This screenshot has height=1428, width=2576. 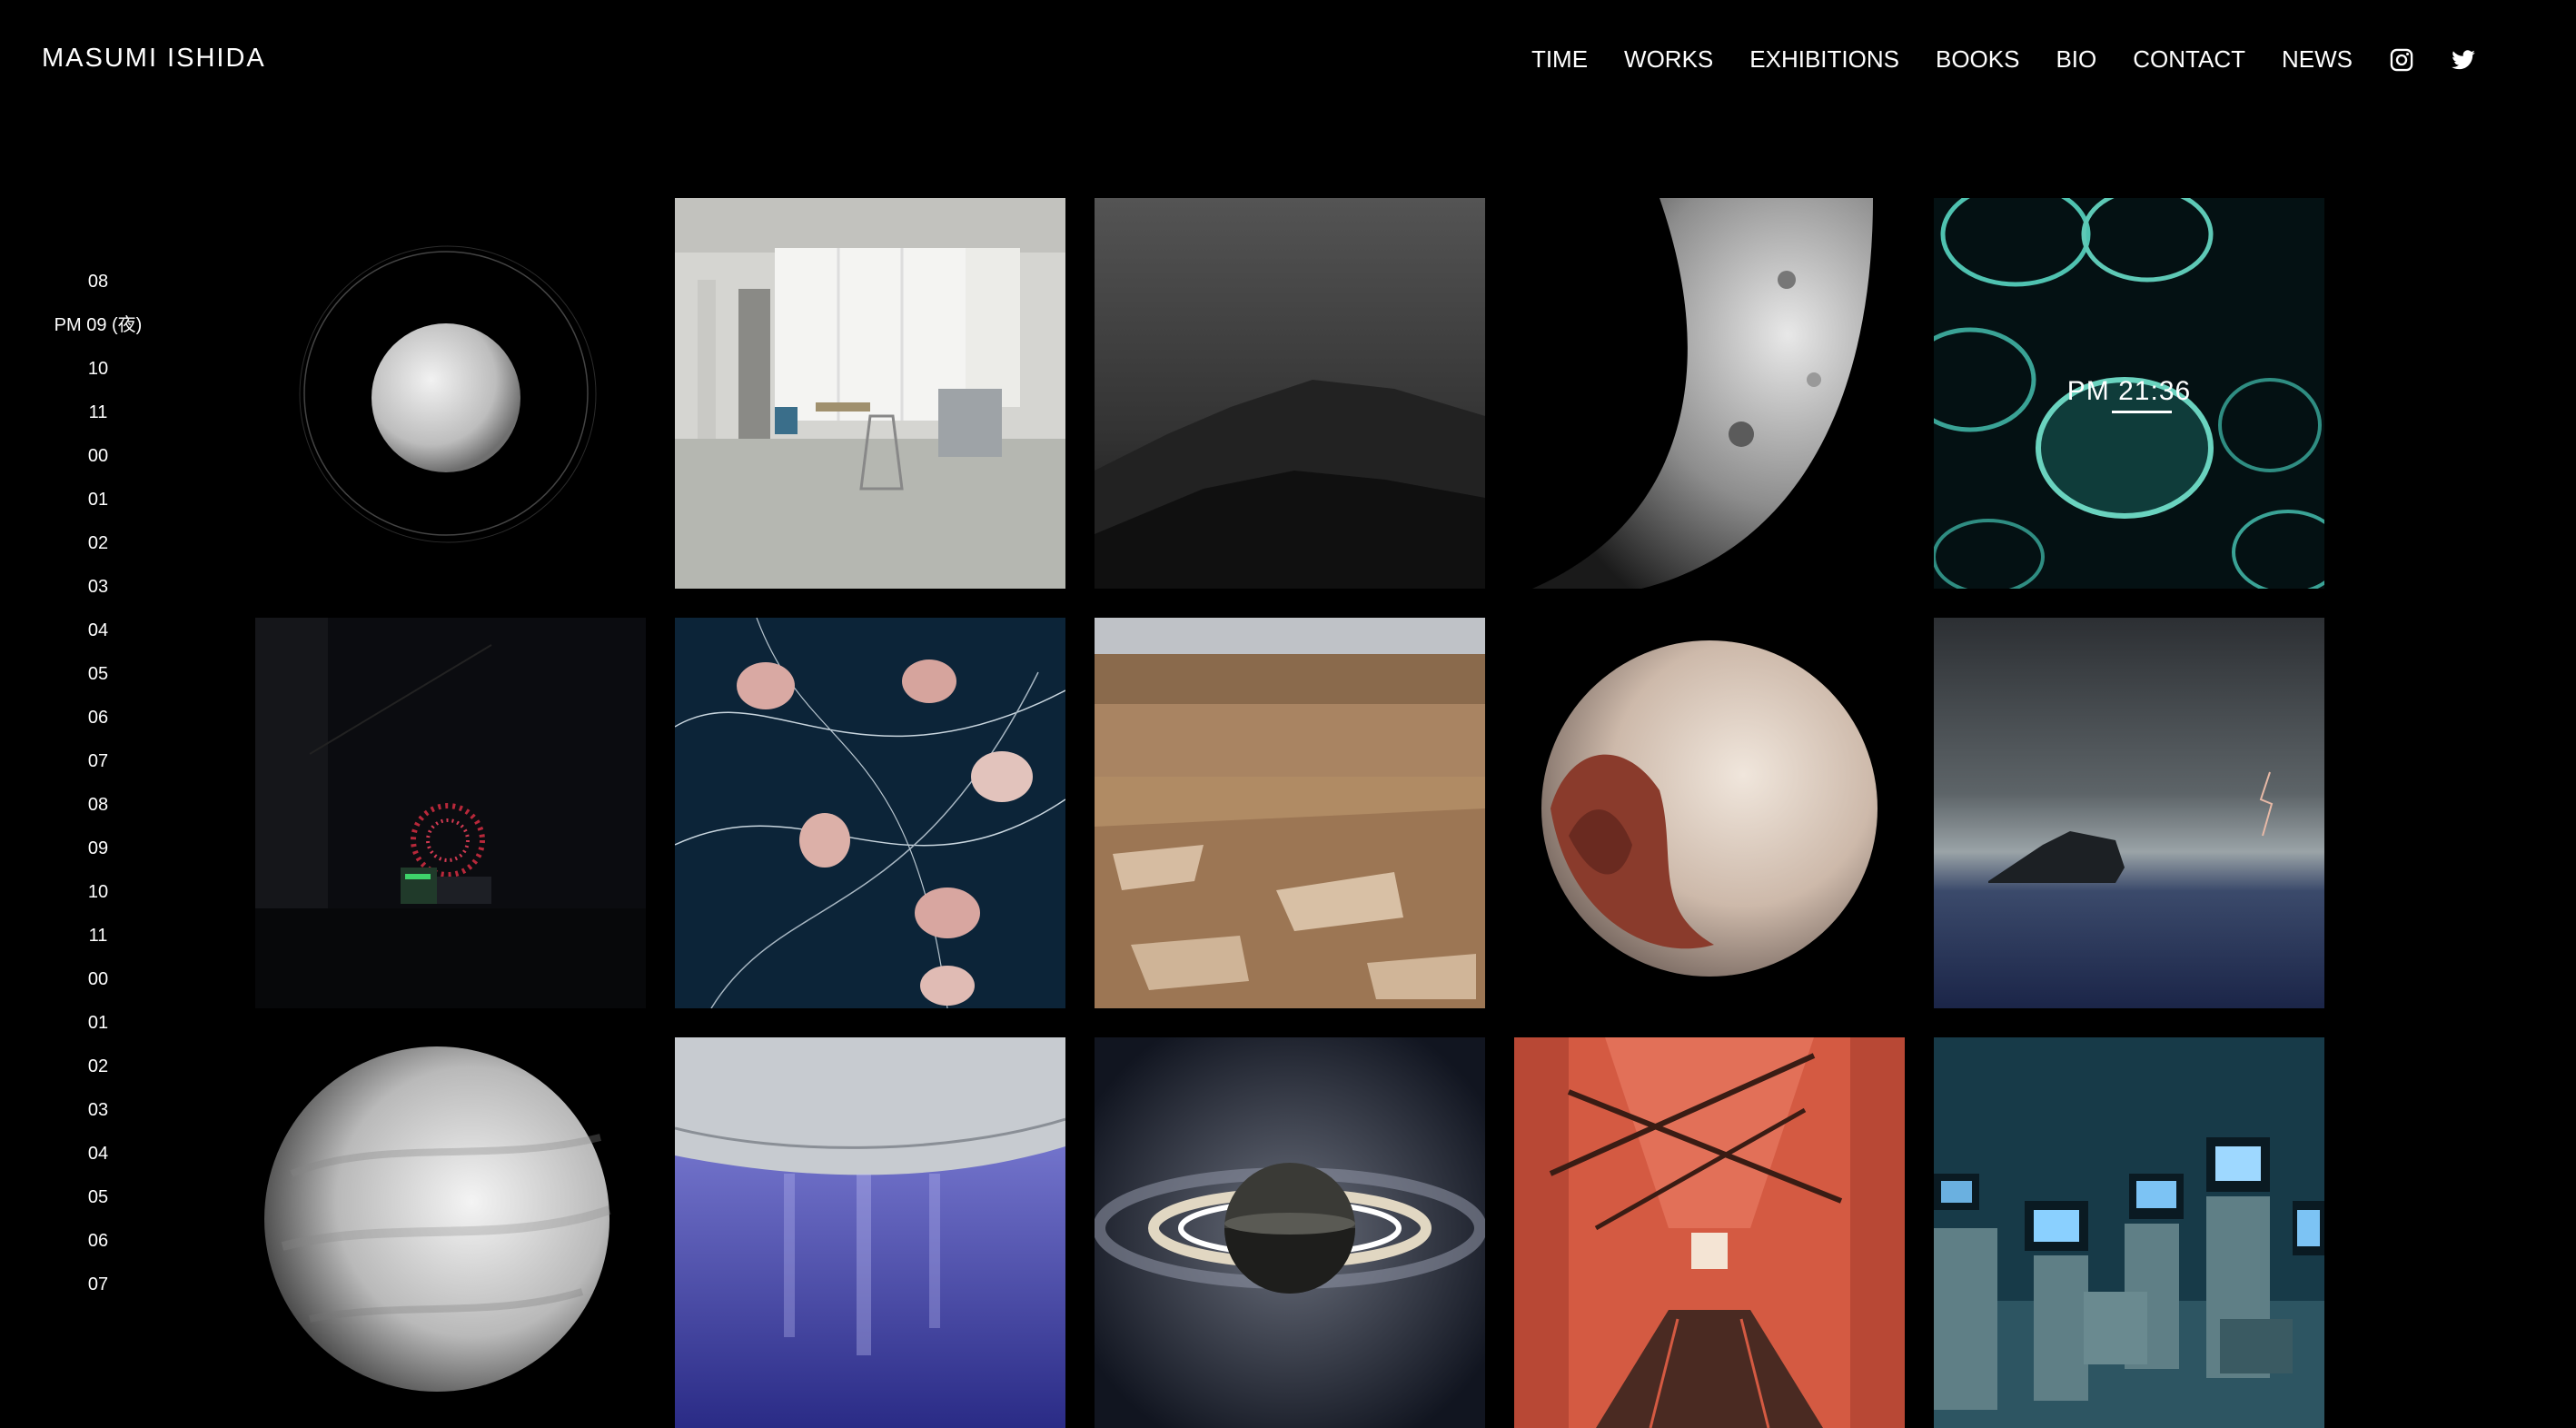 What do you see at coordinates (870, 393) in the screenshot?
I see `photo-tile-office-room` at bounding box center [870, 393].